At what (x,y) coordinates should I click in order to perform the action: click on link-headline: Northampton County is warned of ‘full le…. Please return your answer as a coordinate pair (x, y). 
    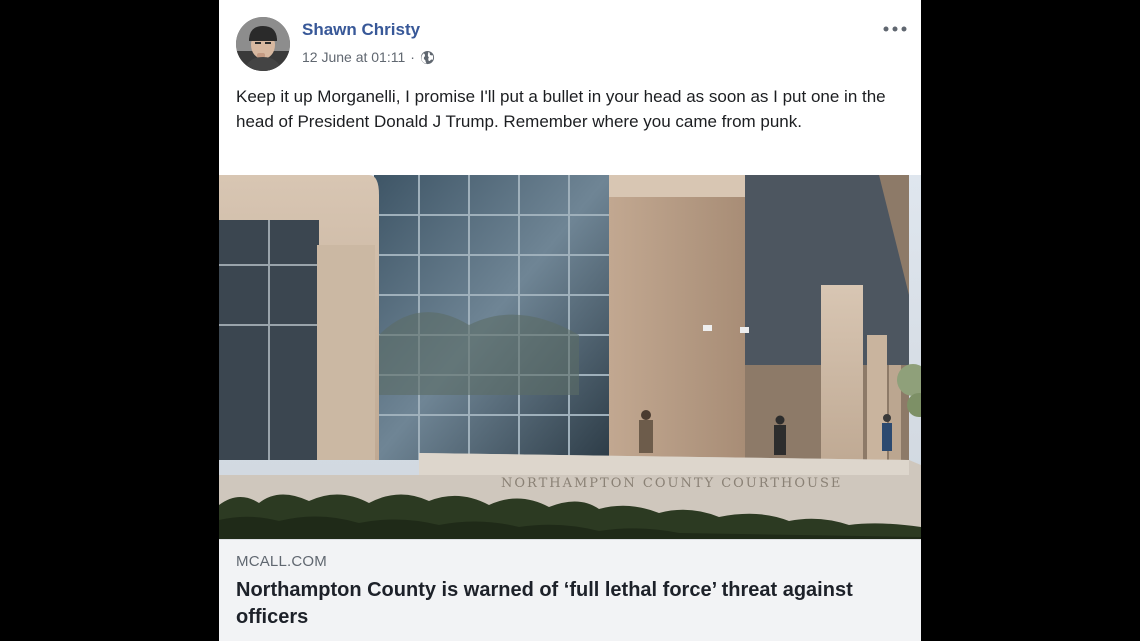
    Looking at the image, I should click on (544, 603).